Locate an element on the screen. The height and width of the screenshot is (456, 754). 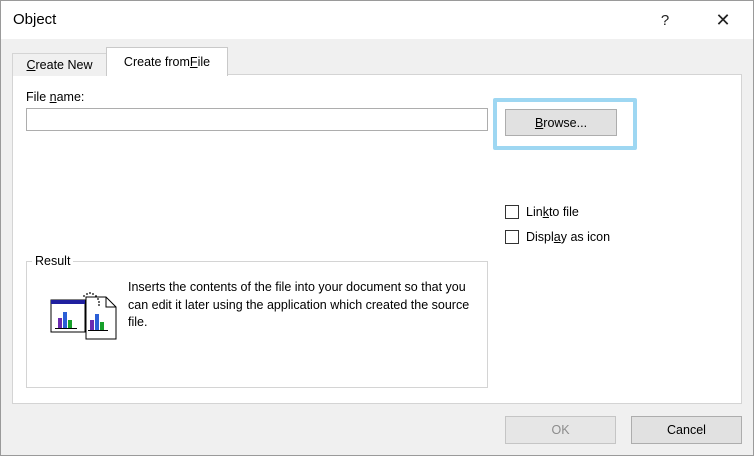
embedded-document-icon is located at coordinates (83, 316).